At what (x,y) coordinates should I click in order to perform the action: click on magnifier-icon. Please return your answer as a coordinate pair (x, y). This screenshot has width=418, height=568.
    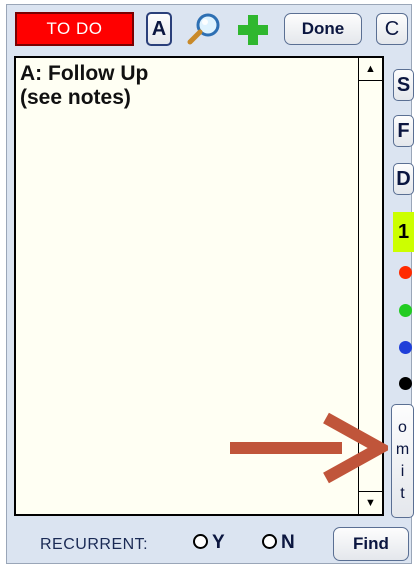
    Looking at the image, I should click on (205, 29).